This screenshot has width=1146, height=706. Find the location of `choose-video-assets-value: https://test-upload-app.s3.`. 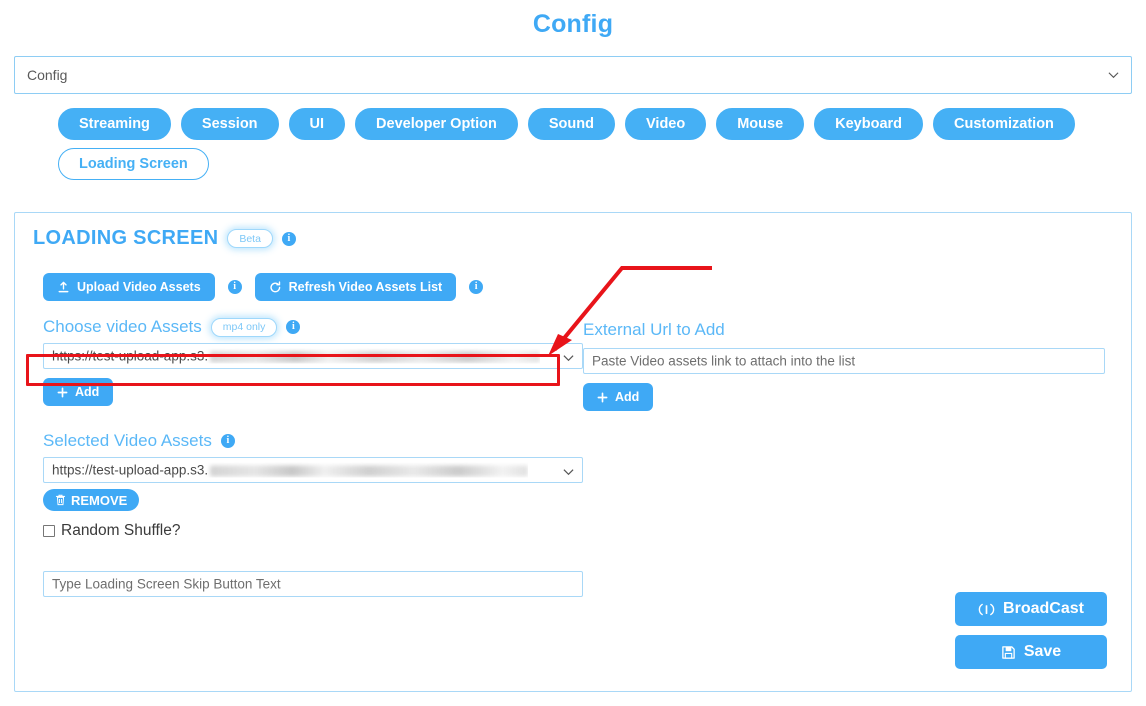

choose-video-assets-value: https://test-upload-app.s3. is located at coordinates (296, 356).